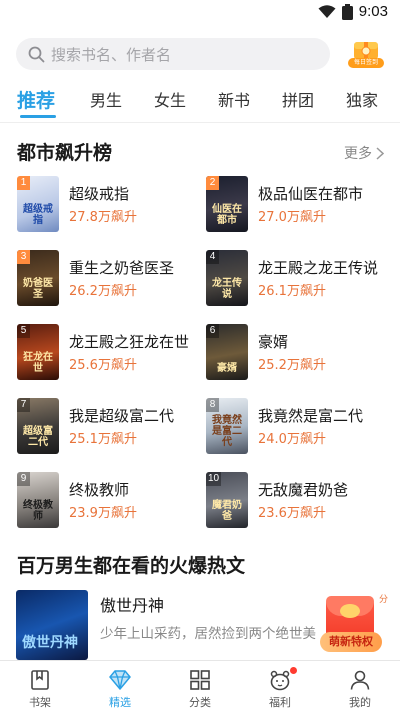  Describe the element at coordinates (200, 680) in the screenshot. I see `grid-icon` at that location.